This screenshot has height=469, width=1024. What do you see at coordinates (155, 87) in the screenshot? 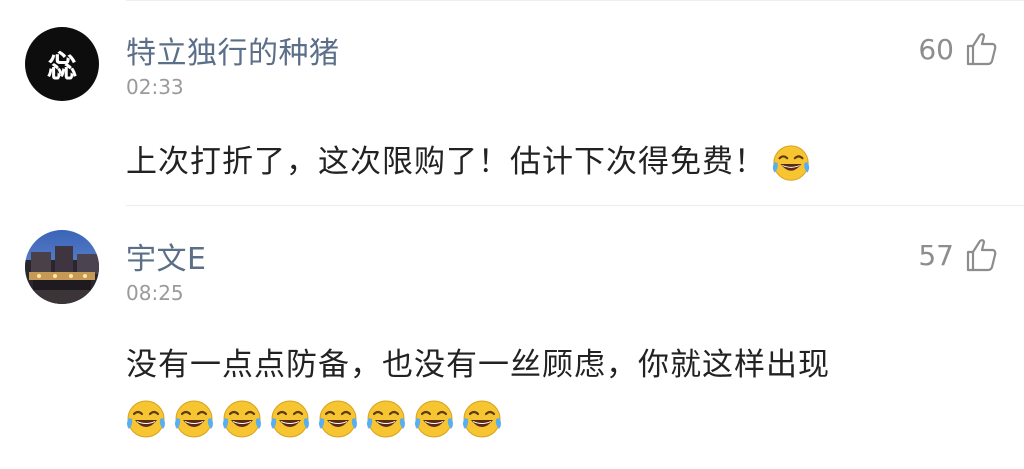
I see `comment-time: 02:33` at bounding box center [155, 87].